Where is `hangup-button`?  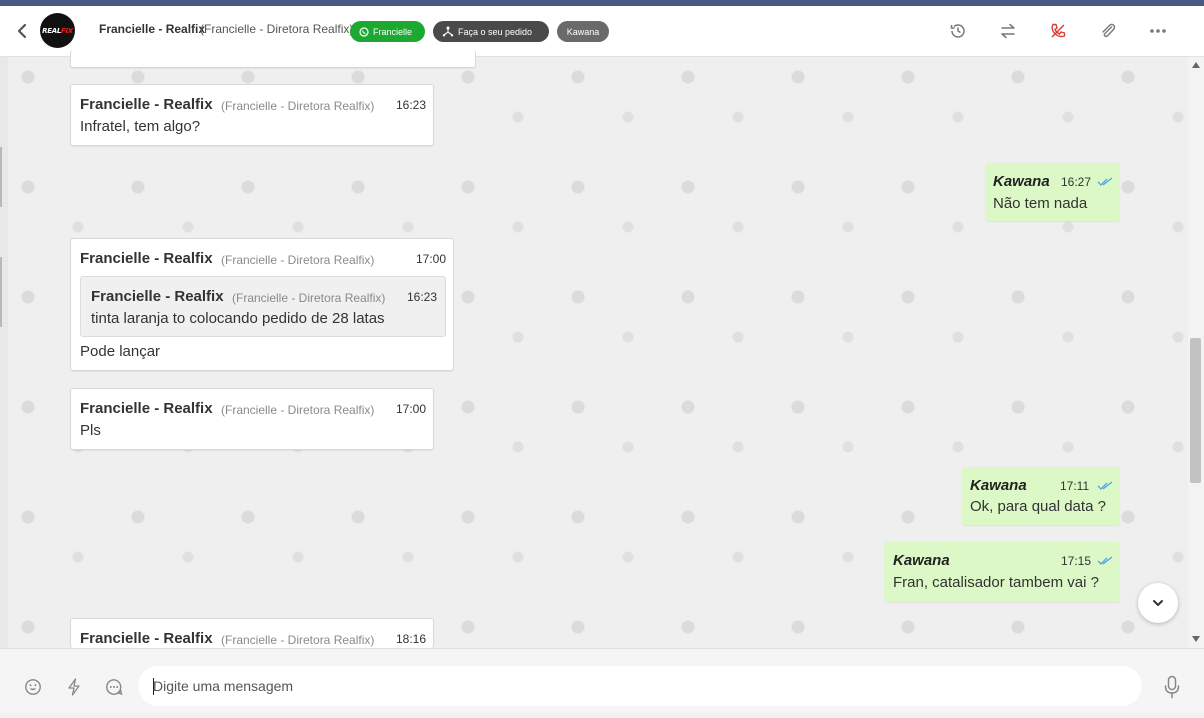
hangup-button is located at coordinates (1058, 31).